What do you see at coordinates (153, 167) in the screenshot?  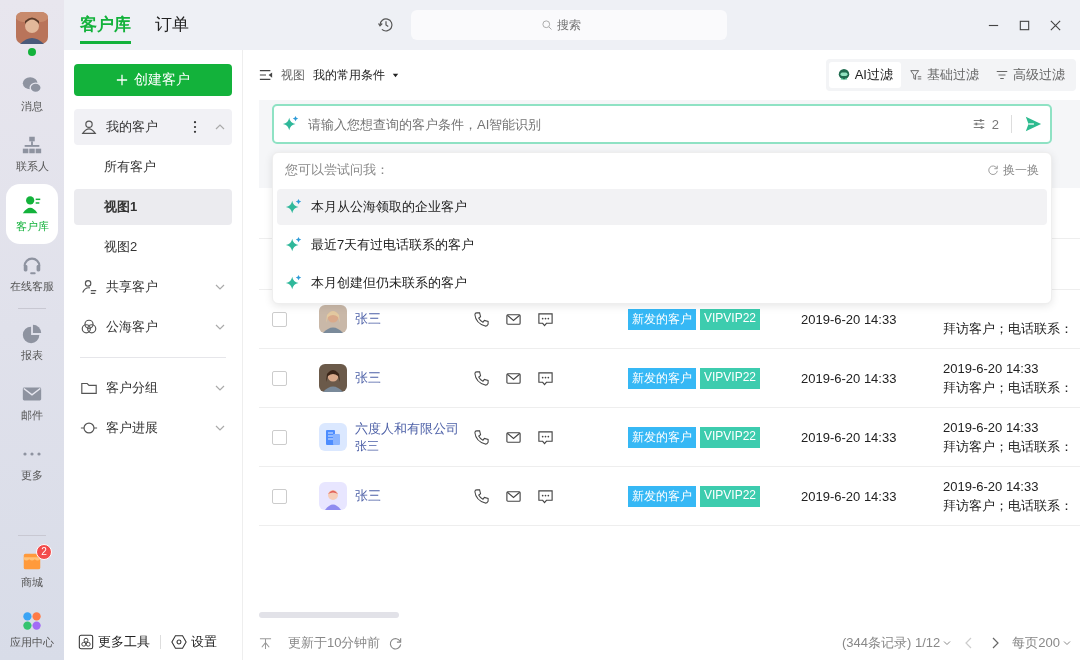 I see `nav-item: 所有客户` at bounding box center [153, 167].